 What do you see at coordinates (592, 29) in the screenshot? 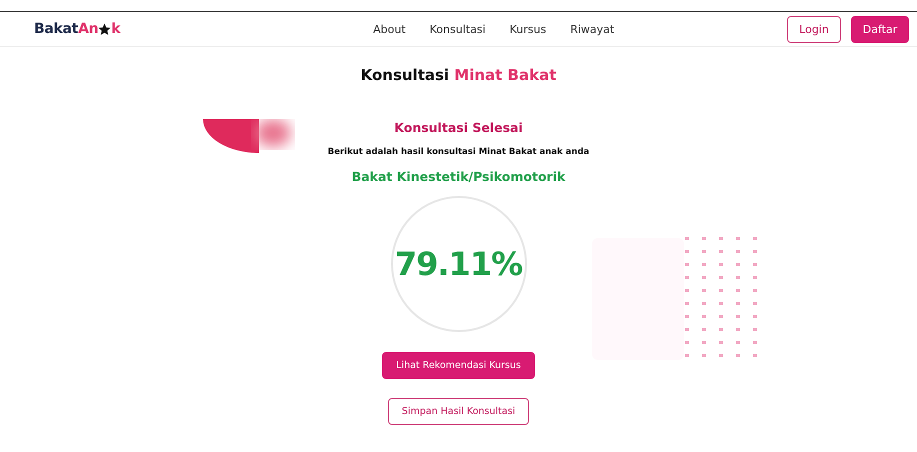
I see `nav-link: Riwayat` at bounding box center [592, 29].